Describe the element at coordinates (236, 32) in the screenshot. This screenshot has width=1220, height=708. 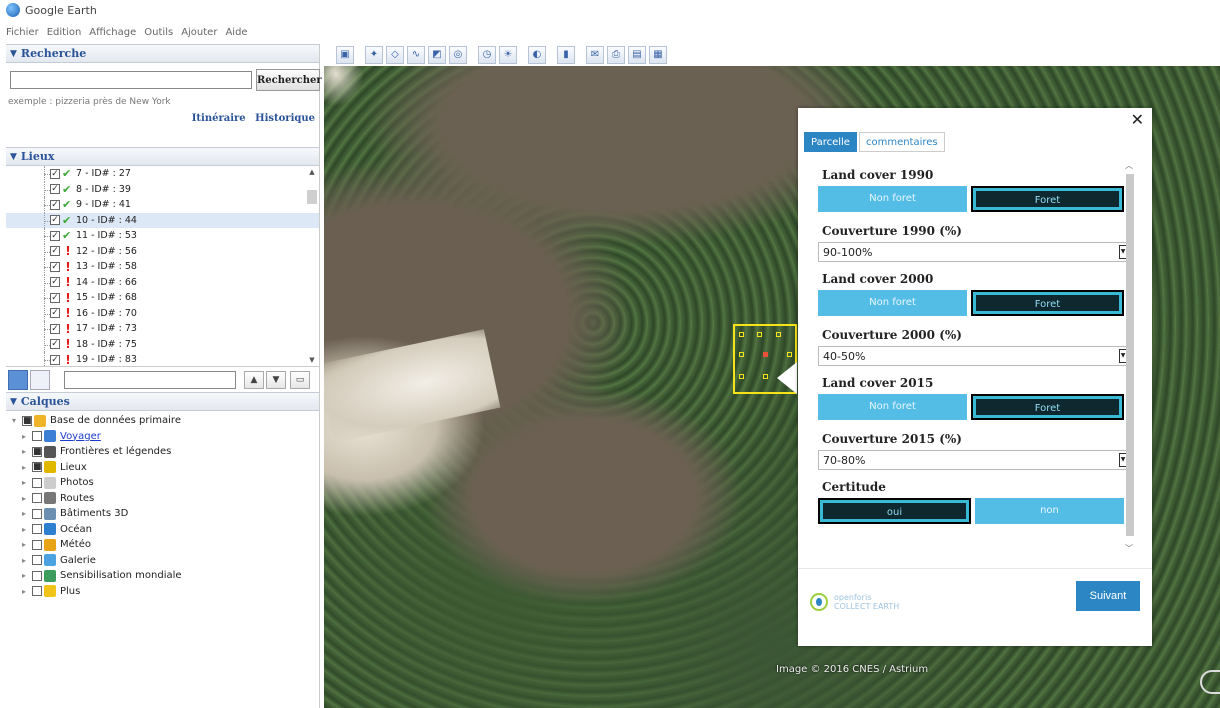
I see `menu-aide: Aide` at that location.